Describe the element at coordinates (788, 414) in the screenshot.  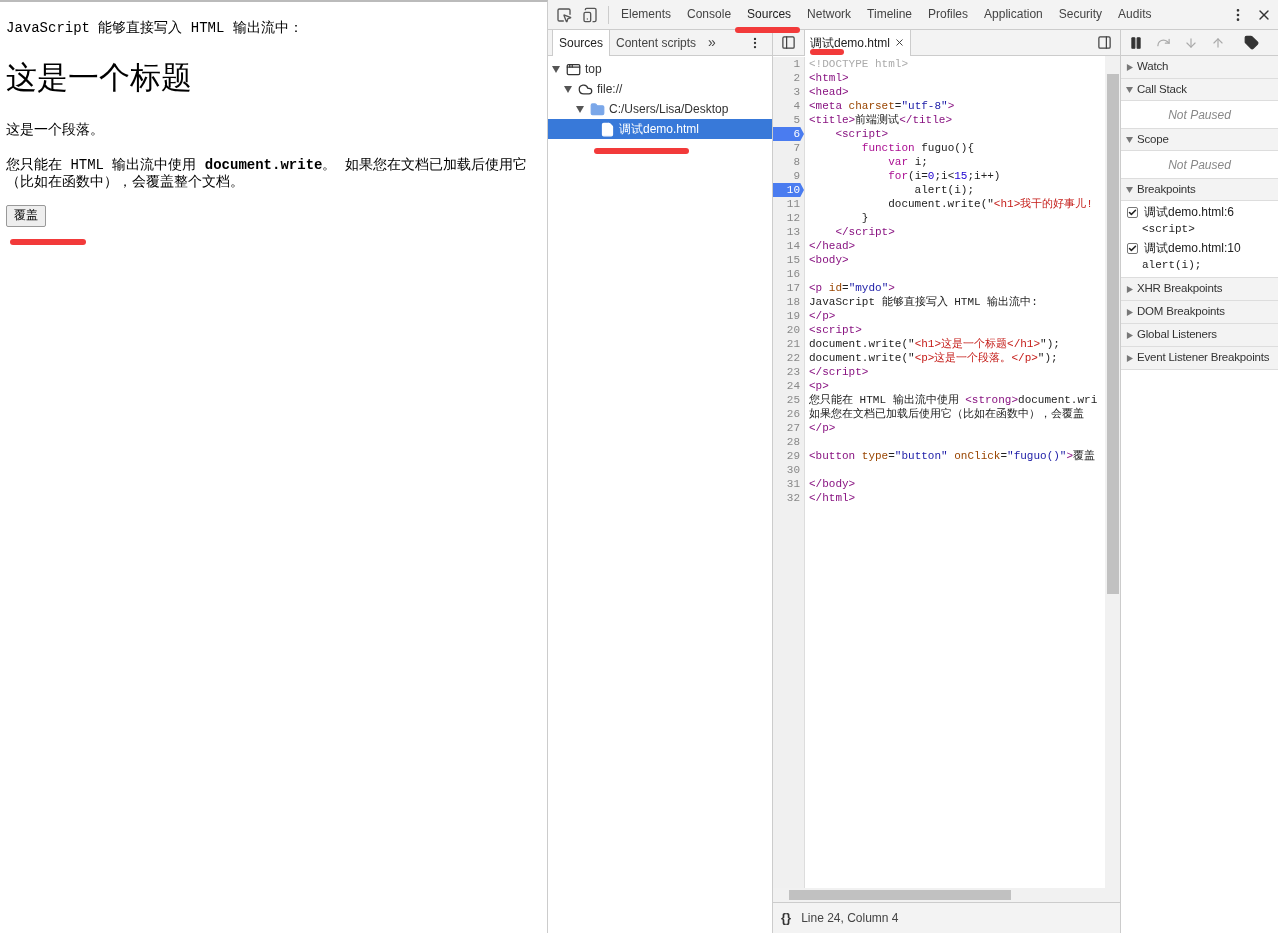
I see `line-number: 26` at that location.